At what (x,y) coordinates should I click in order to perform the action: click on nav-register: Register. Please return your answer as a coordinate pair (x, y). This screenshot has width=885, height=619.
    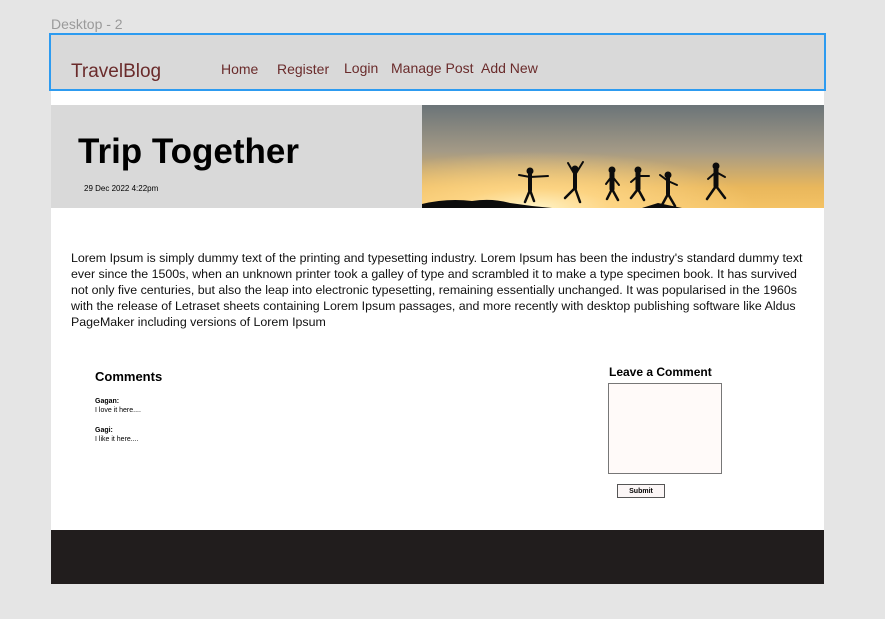
    Looking at the image, I should click on (303, 69).